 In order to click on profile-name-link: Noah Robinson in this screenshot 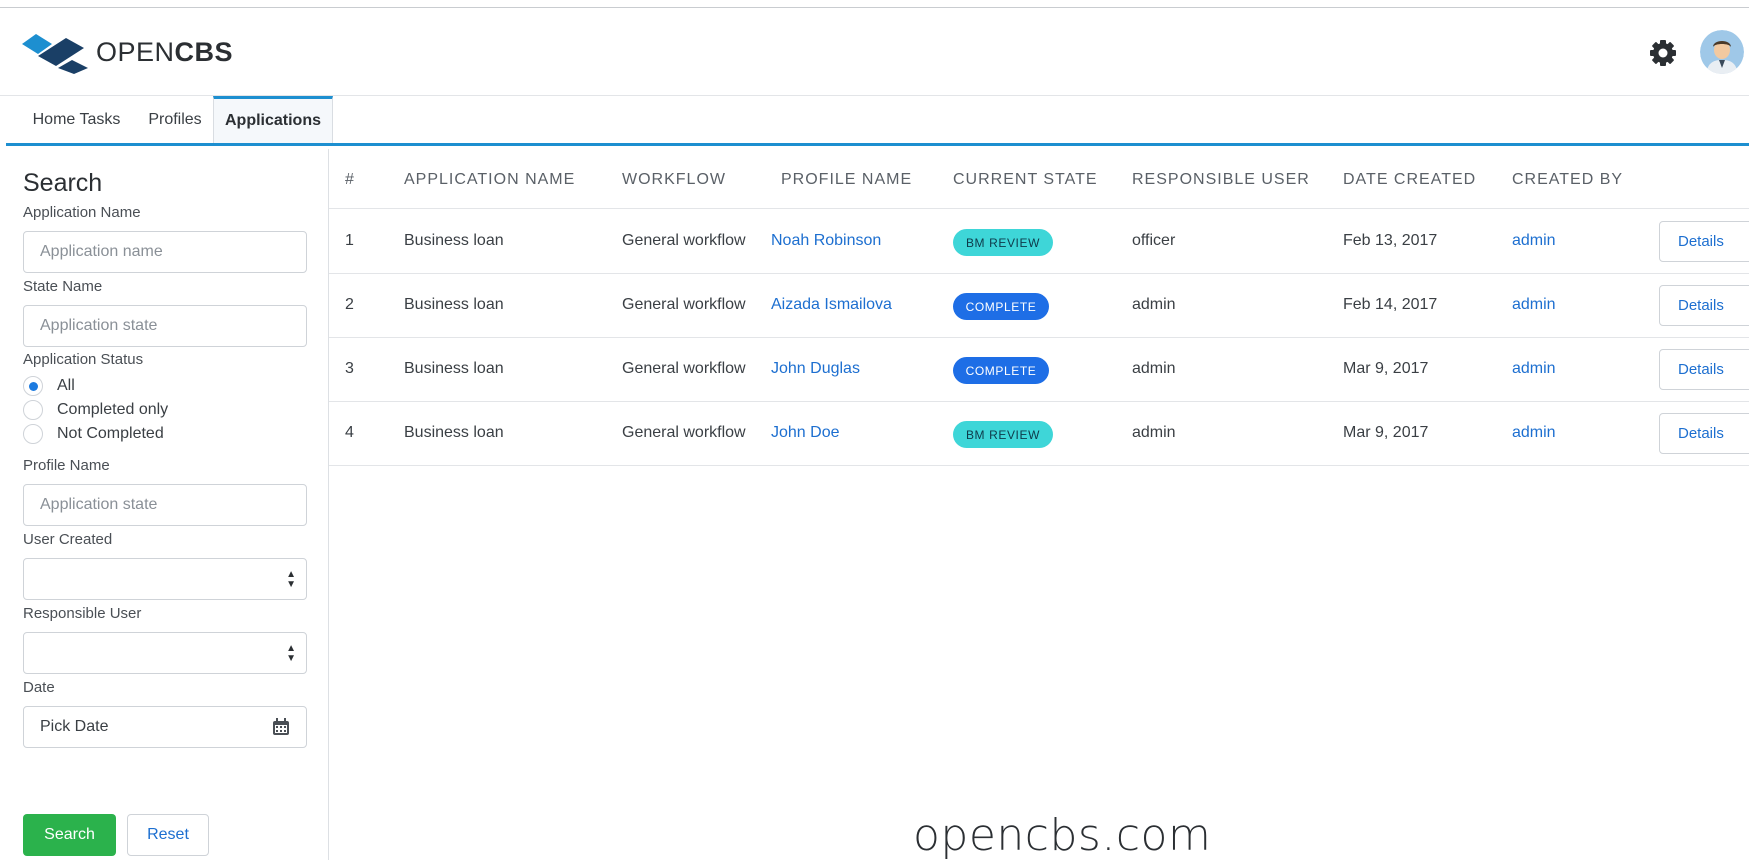, I will do `click(826, 241)`.